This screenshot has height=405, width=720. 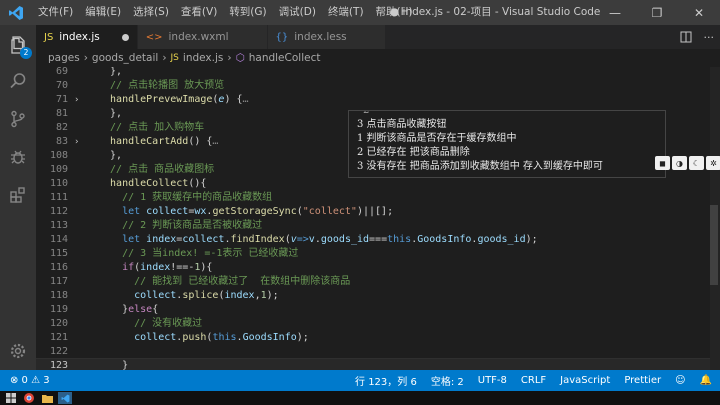 I want to click on menu-view: 查看(V), so click(x=199, y=12).